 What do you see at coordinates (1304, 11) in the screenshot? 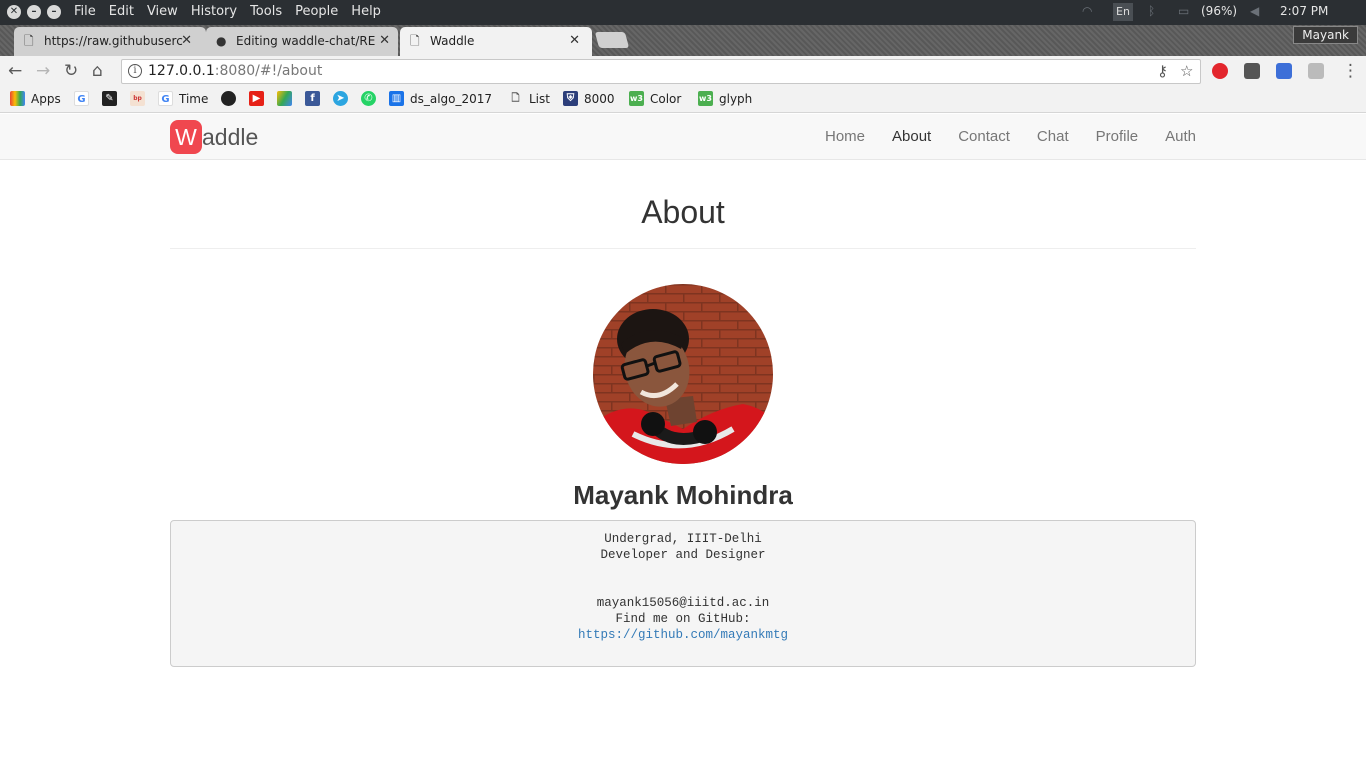
I see `clock: 2:07 PM` at bounding box center [1304, 11].